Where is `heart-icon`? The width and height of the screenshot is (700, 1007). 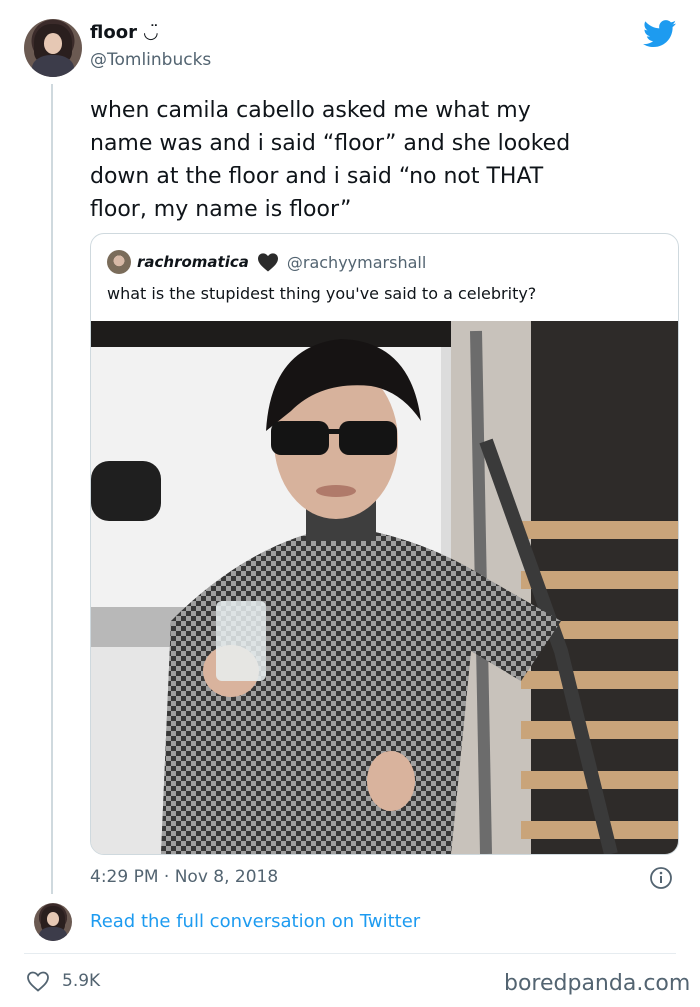 heart-icon is located at coordinates (38, 981).